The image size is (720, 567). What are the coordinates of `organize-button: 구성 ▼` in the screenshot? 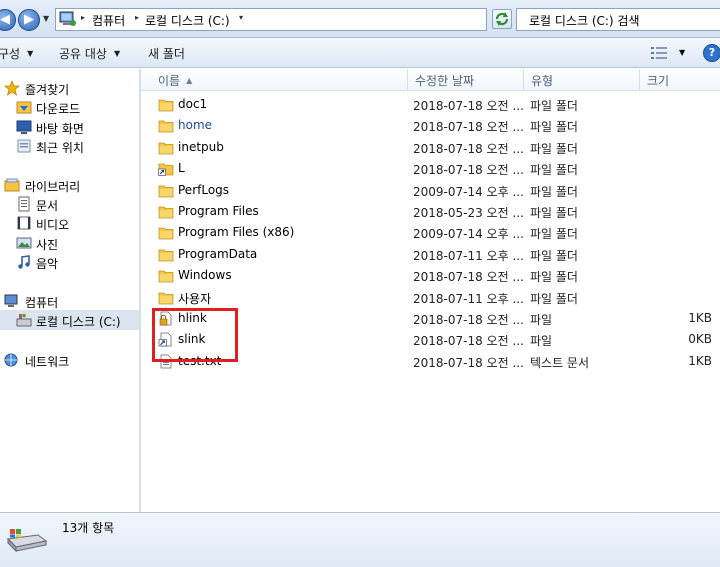 It's located at (16, 53).